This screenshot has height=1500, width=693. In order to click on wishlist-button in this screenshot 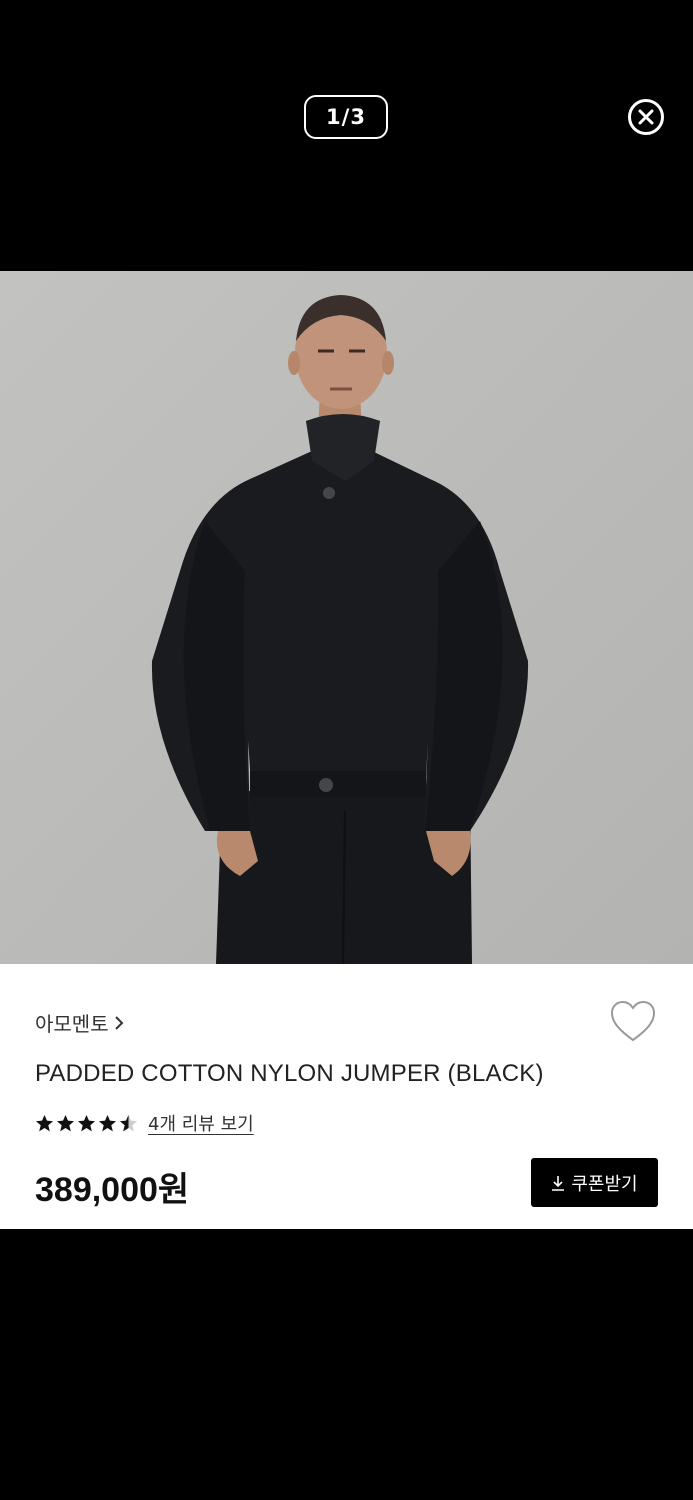, I will do `click(633, 1022)`.